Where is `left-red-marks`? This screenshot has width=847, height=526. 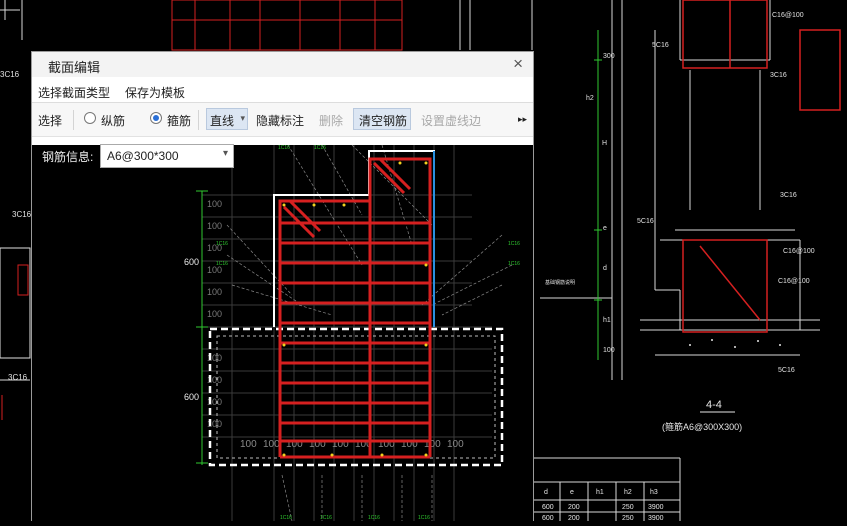
left-red-marks is located at coordinates (15, 342).